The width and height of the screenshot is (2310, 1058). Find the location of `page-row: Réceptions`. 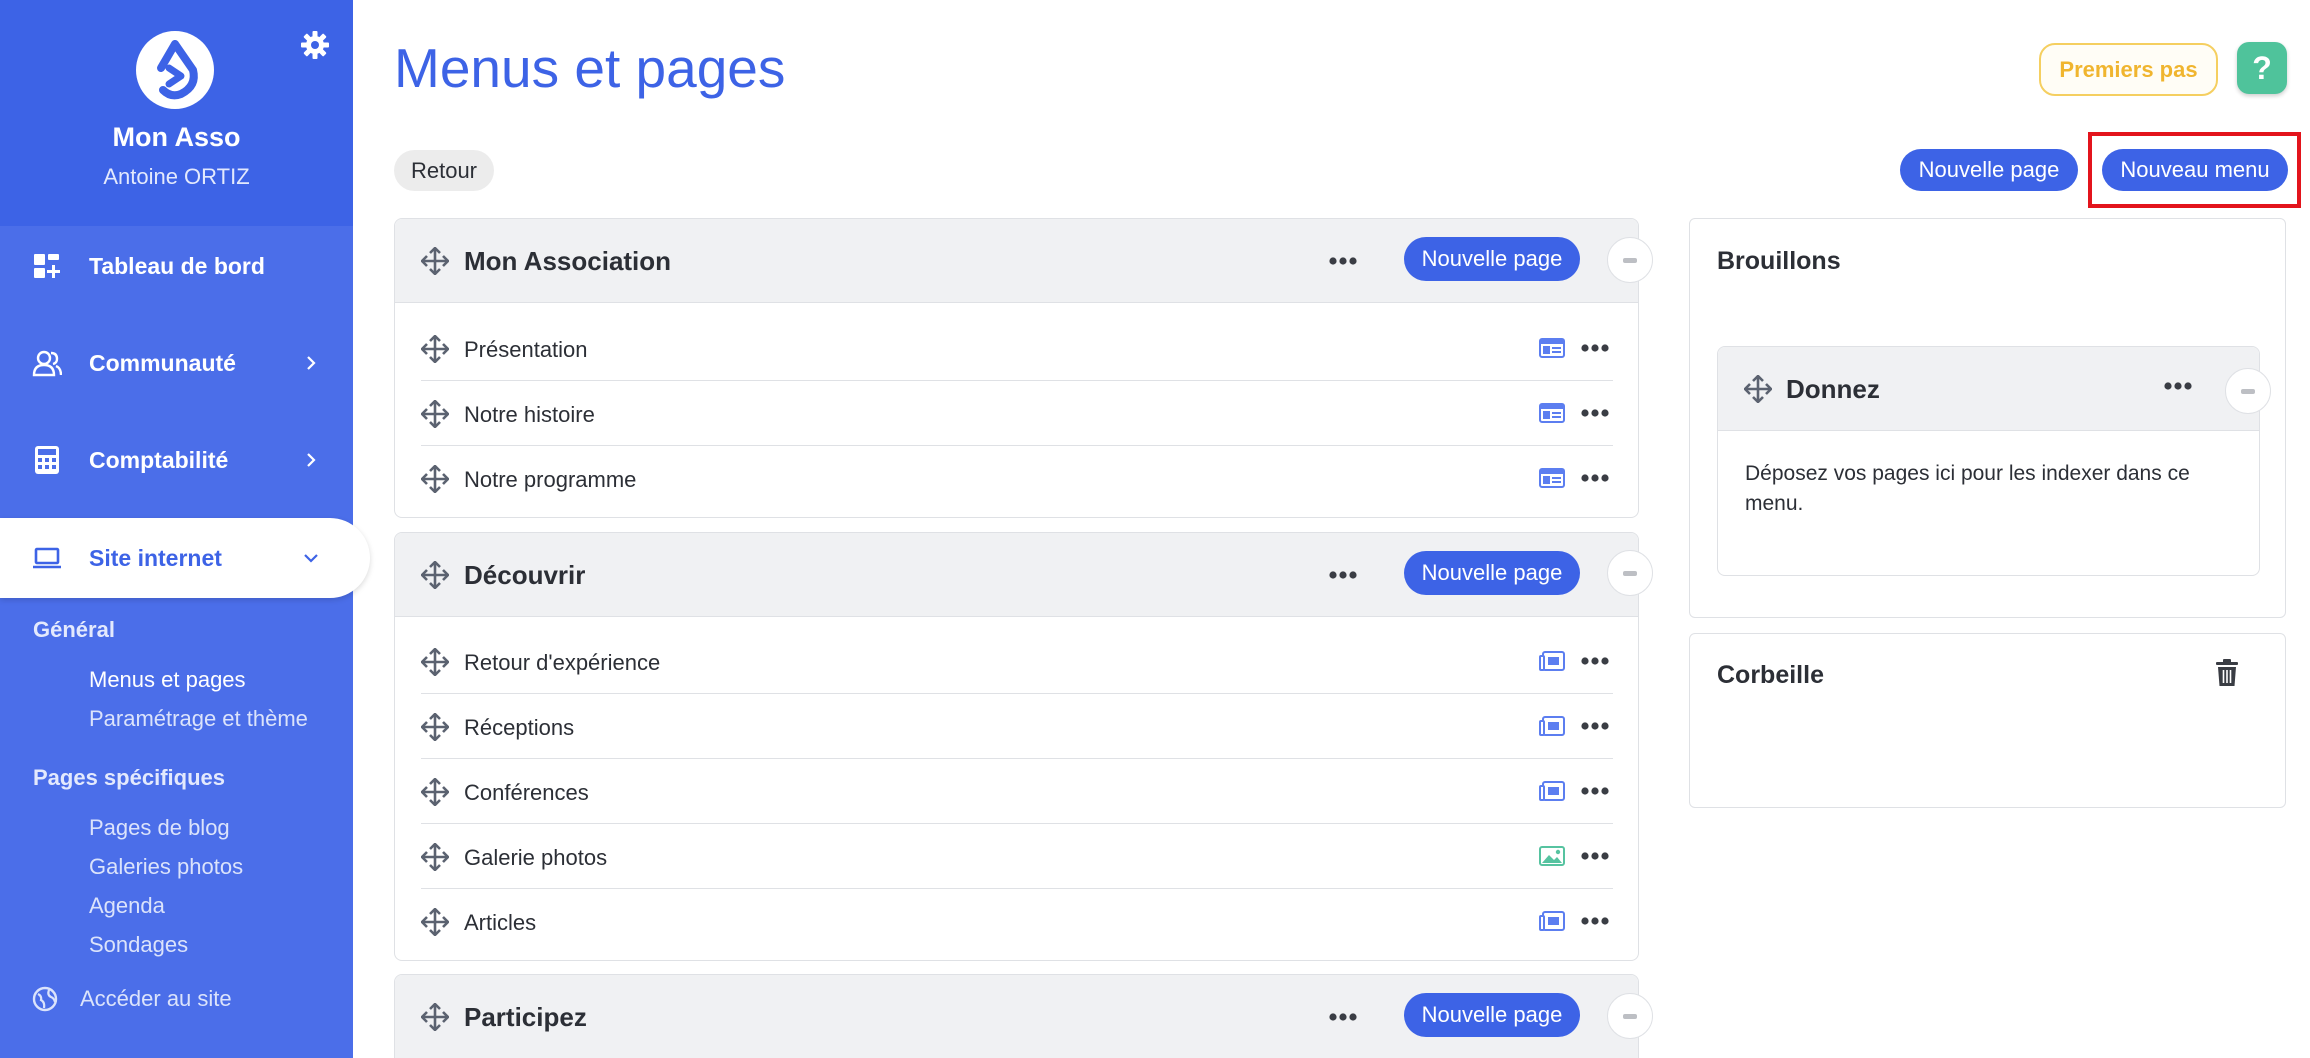

page-row: Réceptions is located at coordinates (1017, 726).